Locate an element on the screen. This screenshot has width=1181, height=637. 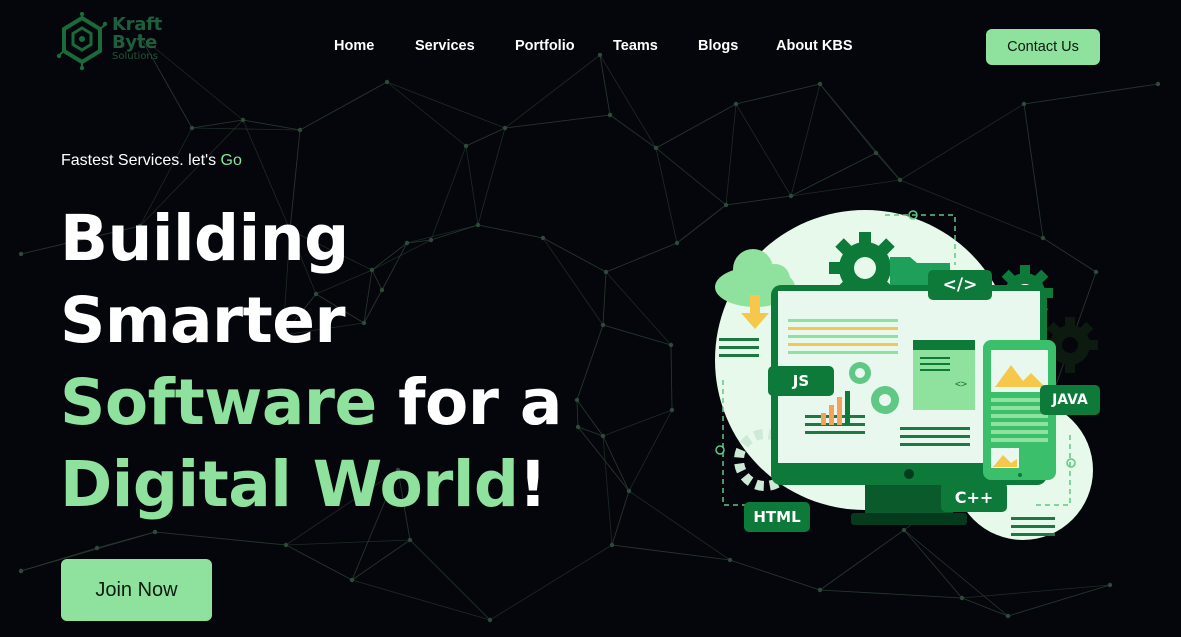
nav-services-link: Services is located at coordinates (445, 46).